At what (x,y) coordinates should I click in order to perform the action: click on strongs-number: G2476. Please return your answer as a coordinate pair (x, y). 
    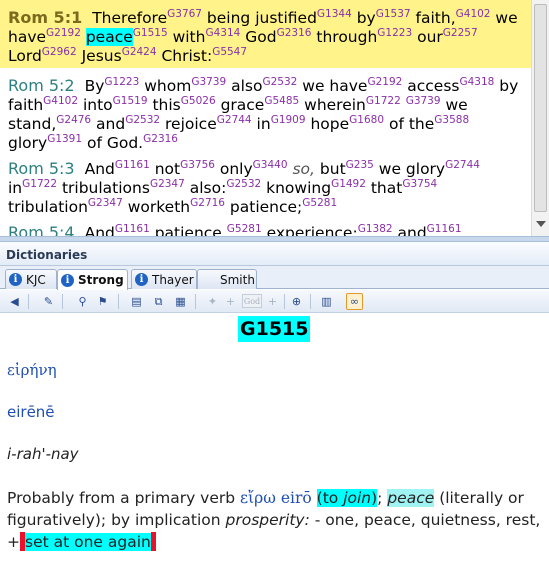
    Looking at the image, I should click on (73, 120).